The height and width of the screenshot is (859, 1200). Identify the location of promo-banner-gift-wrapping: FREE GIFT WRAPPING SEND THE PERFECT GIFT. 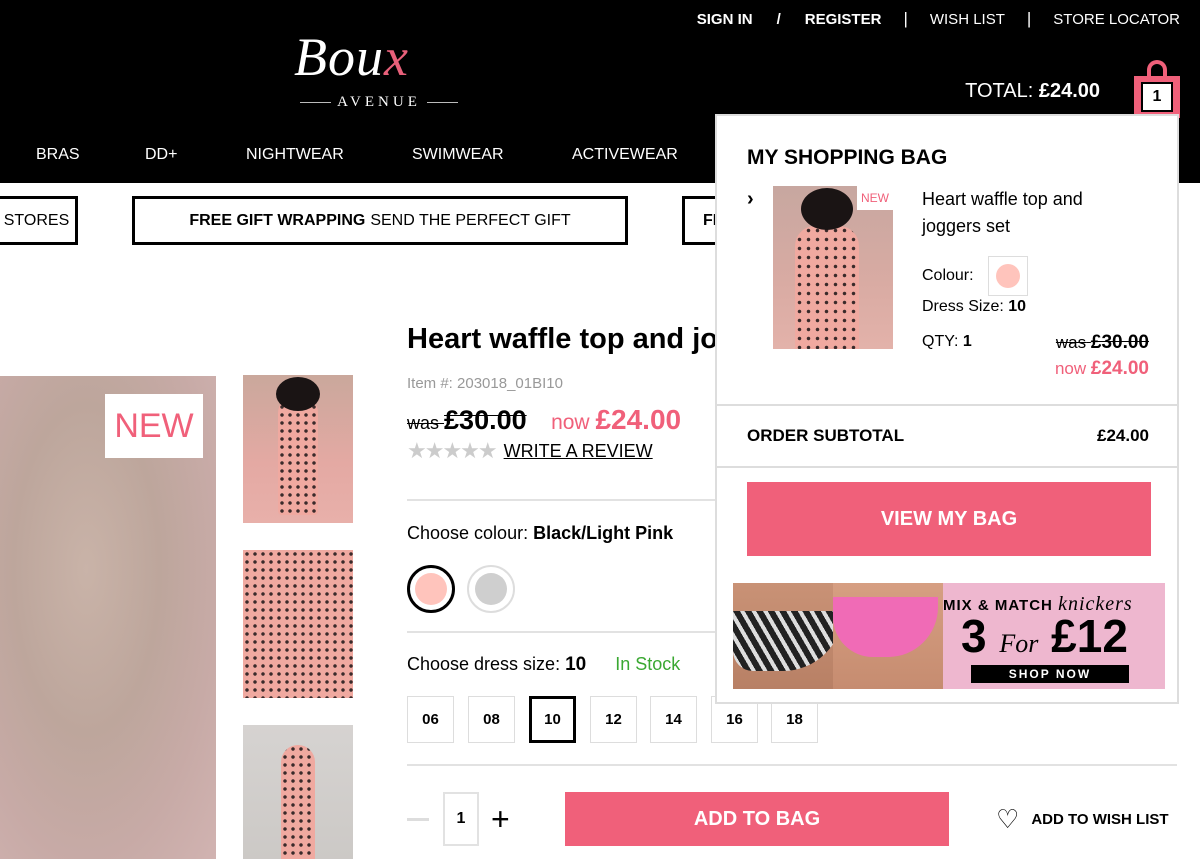
(380, 220).